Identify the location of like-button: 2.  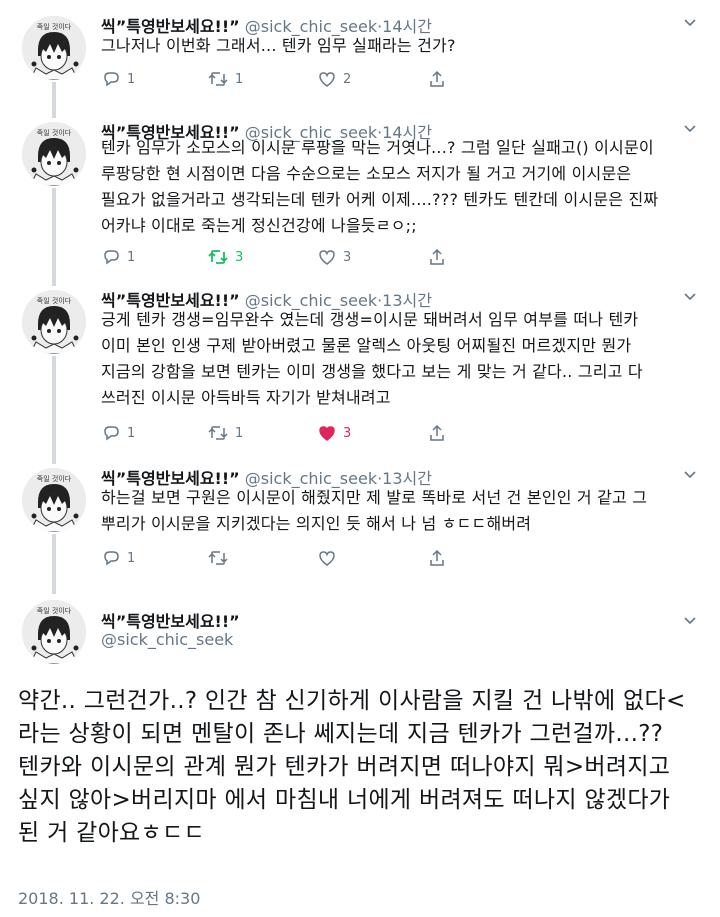
(334, 79).